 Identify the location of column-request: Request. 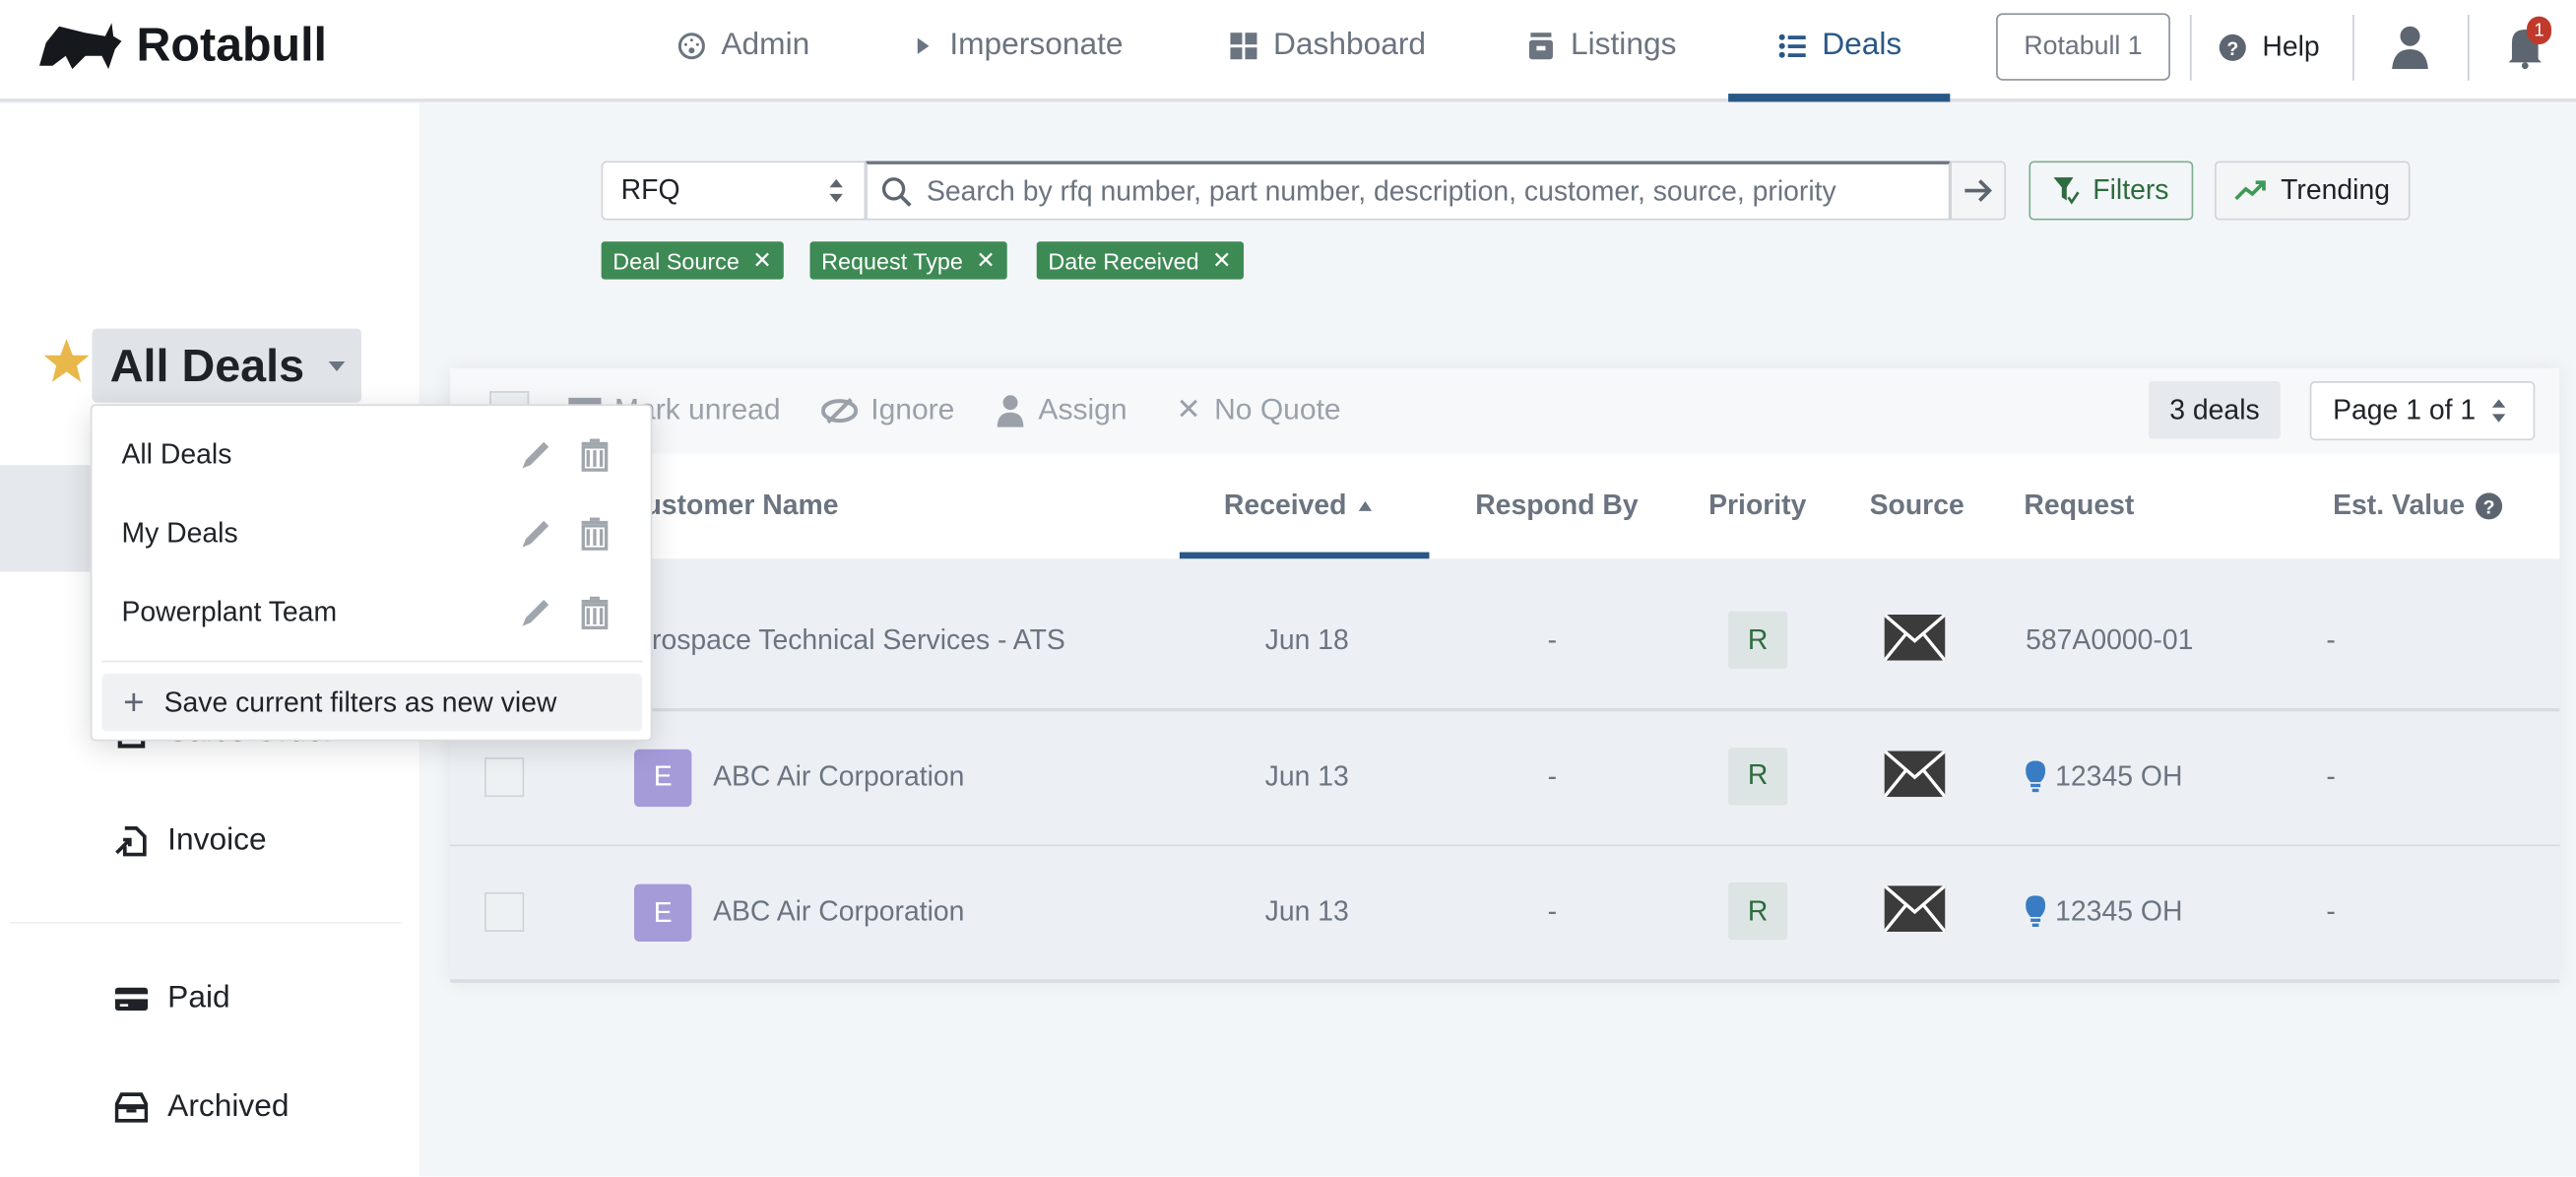
(2079, 506).